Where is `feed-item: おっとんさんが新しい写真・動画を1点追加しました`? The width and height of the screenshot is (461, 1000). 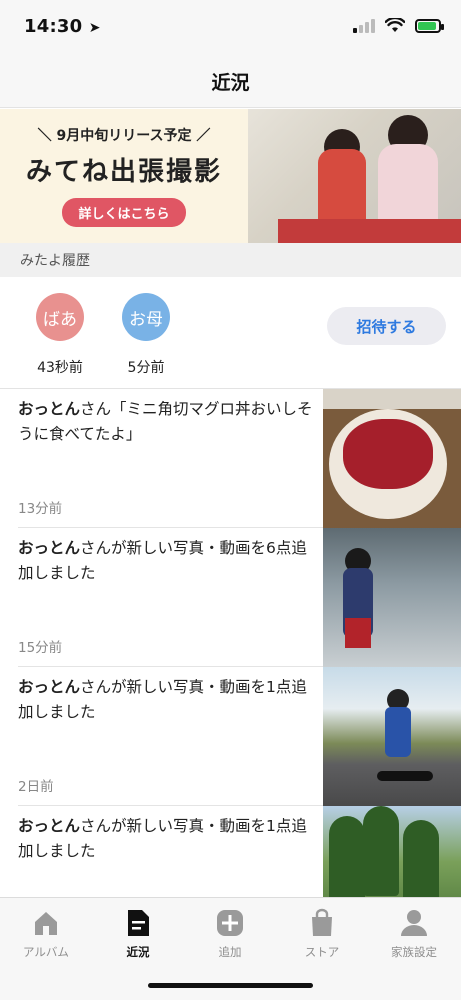
feed-item: おっとんさんが新しい写真・動画を1点追加しました is located at coordinates (230, 851).